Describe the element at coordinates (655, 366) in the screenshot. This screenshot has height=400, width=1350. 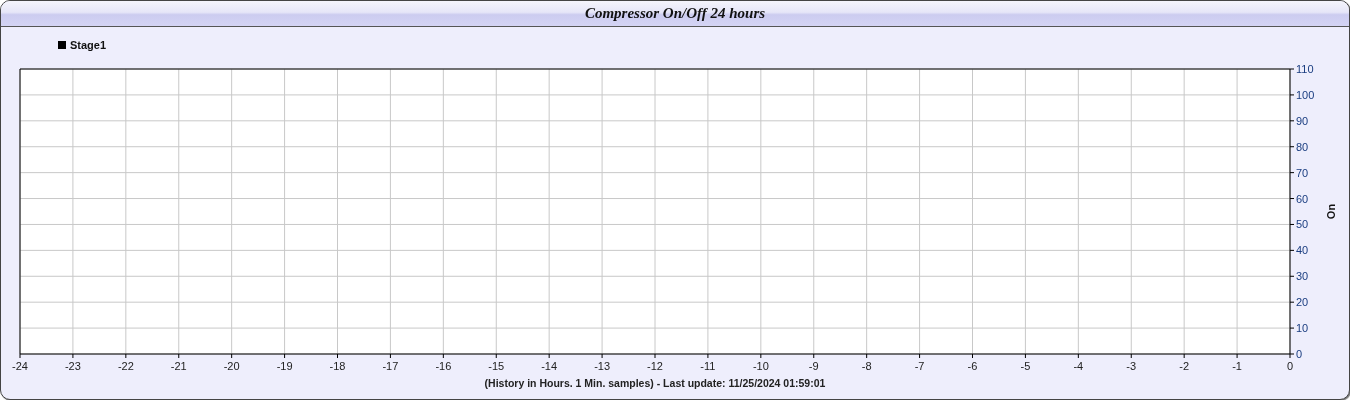
I see `x-tick-label: -12` at that location.